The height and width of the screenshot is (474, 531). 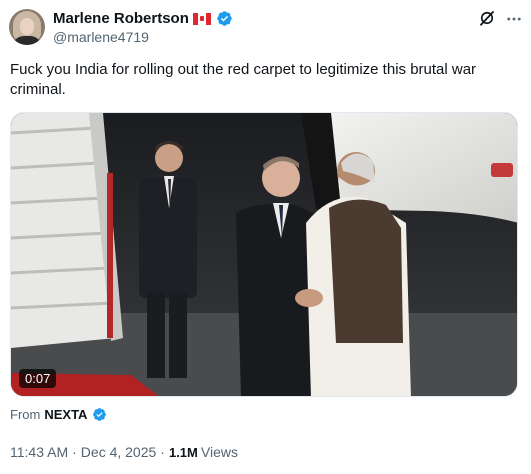 I want to click on more-horizontal-icon, so click(x=514, y=19).